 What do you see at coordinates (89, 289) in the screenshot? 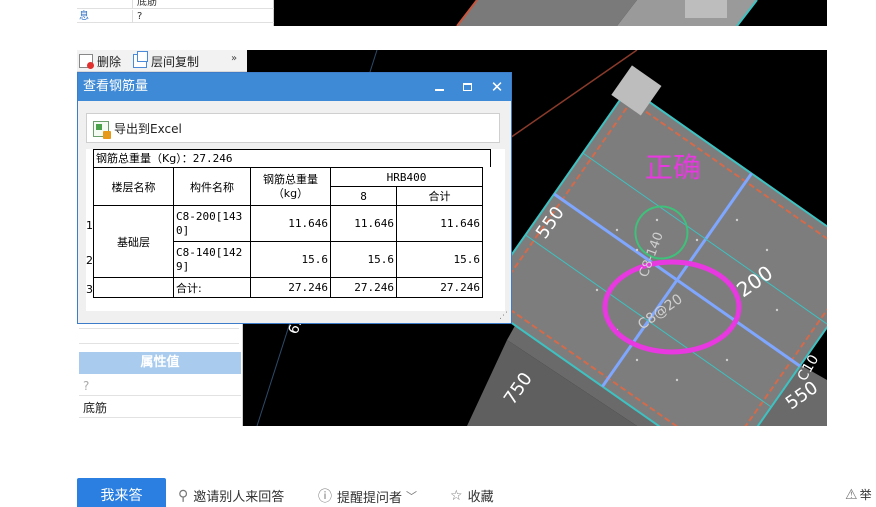
I see `row-index: 3` at bounding box center [89, 289].